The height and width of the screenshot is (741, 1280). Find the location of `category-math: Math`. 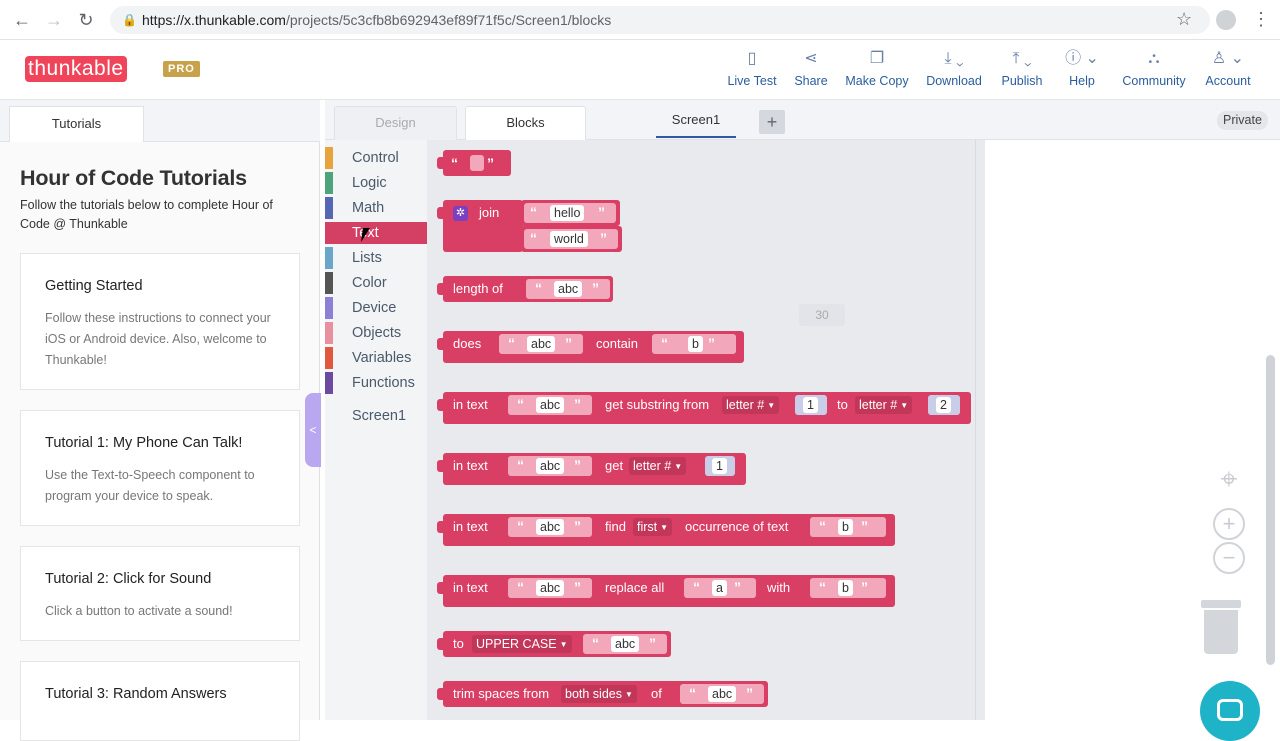

category-math: Math is located at coordinates (376, 208).